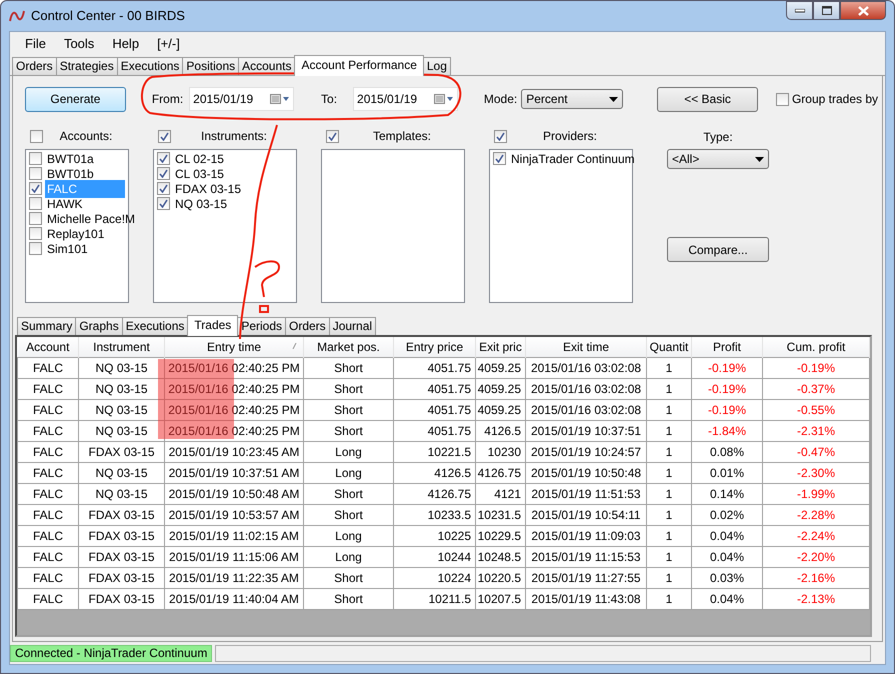 The image size is (895, 674). I want to click on tab: Account Performance, so click(359, 65).